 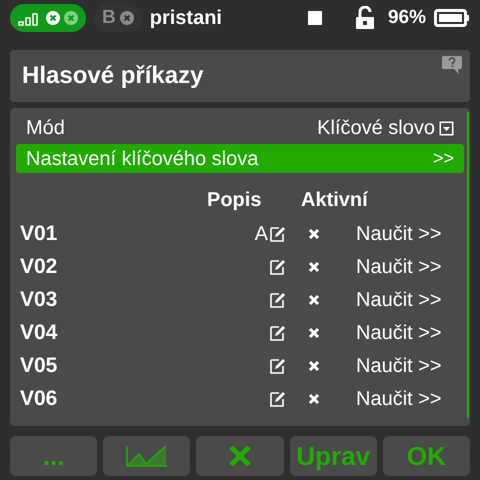 I want to click on radio-status-pill, so click(x=48, y=18).